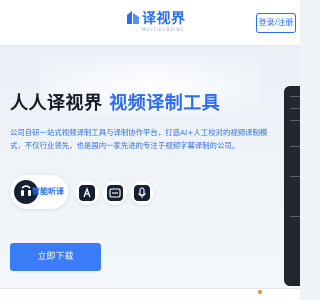 Image resolution: width=320 pixels, height=300 pixels. What do you see at coordinates (133, 17) in the screenshot?
I see `logo-mark-icon` at bounding box center [133, 17].